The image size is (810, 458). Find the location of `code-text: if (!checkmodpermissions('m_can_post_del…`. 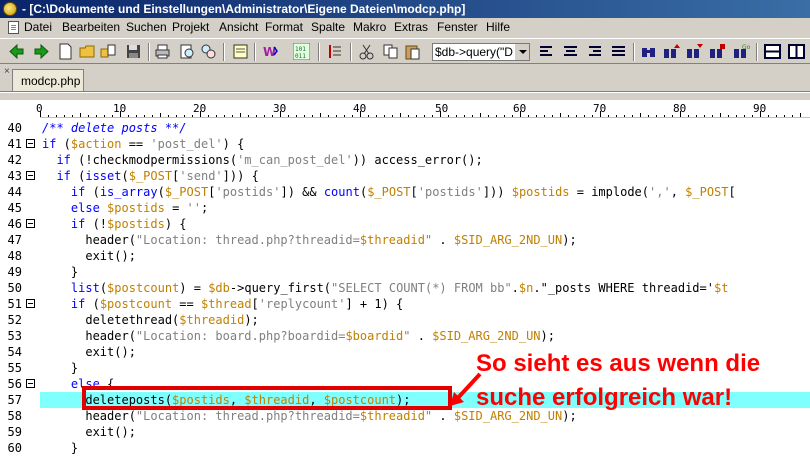

code-text: if (!checkmodpermissions('m_can_post_del… is located at coordinates (269, 160).